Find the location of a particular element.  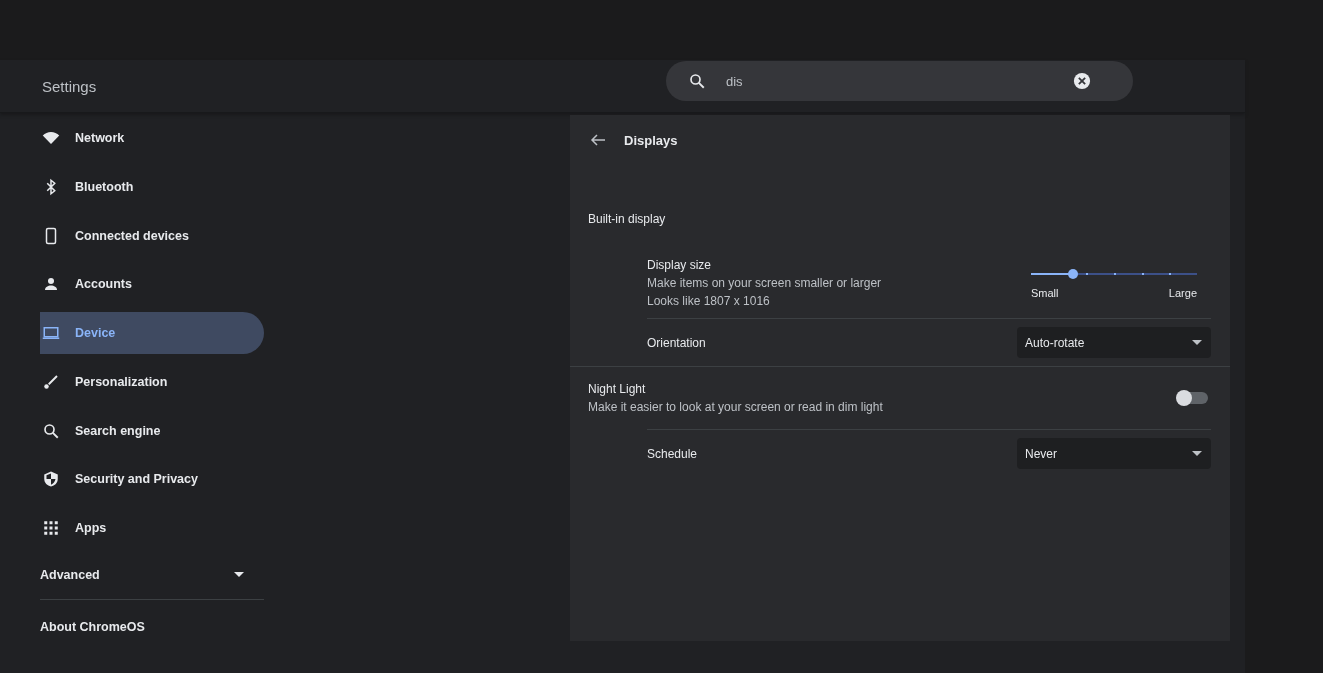

dropdown: Auto-rotate is located at coordinates (1114, 342).